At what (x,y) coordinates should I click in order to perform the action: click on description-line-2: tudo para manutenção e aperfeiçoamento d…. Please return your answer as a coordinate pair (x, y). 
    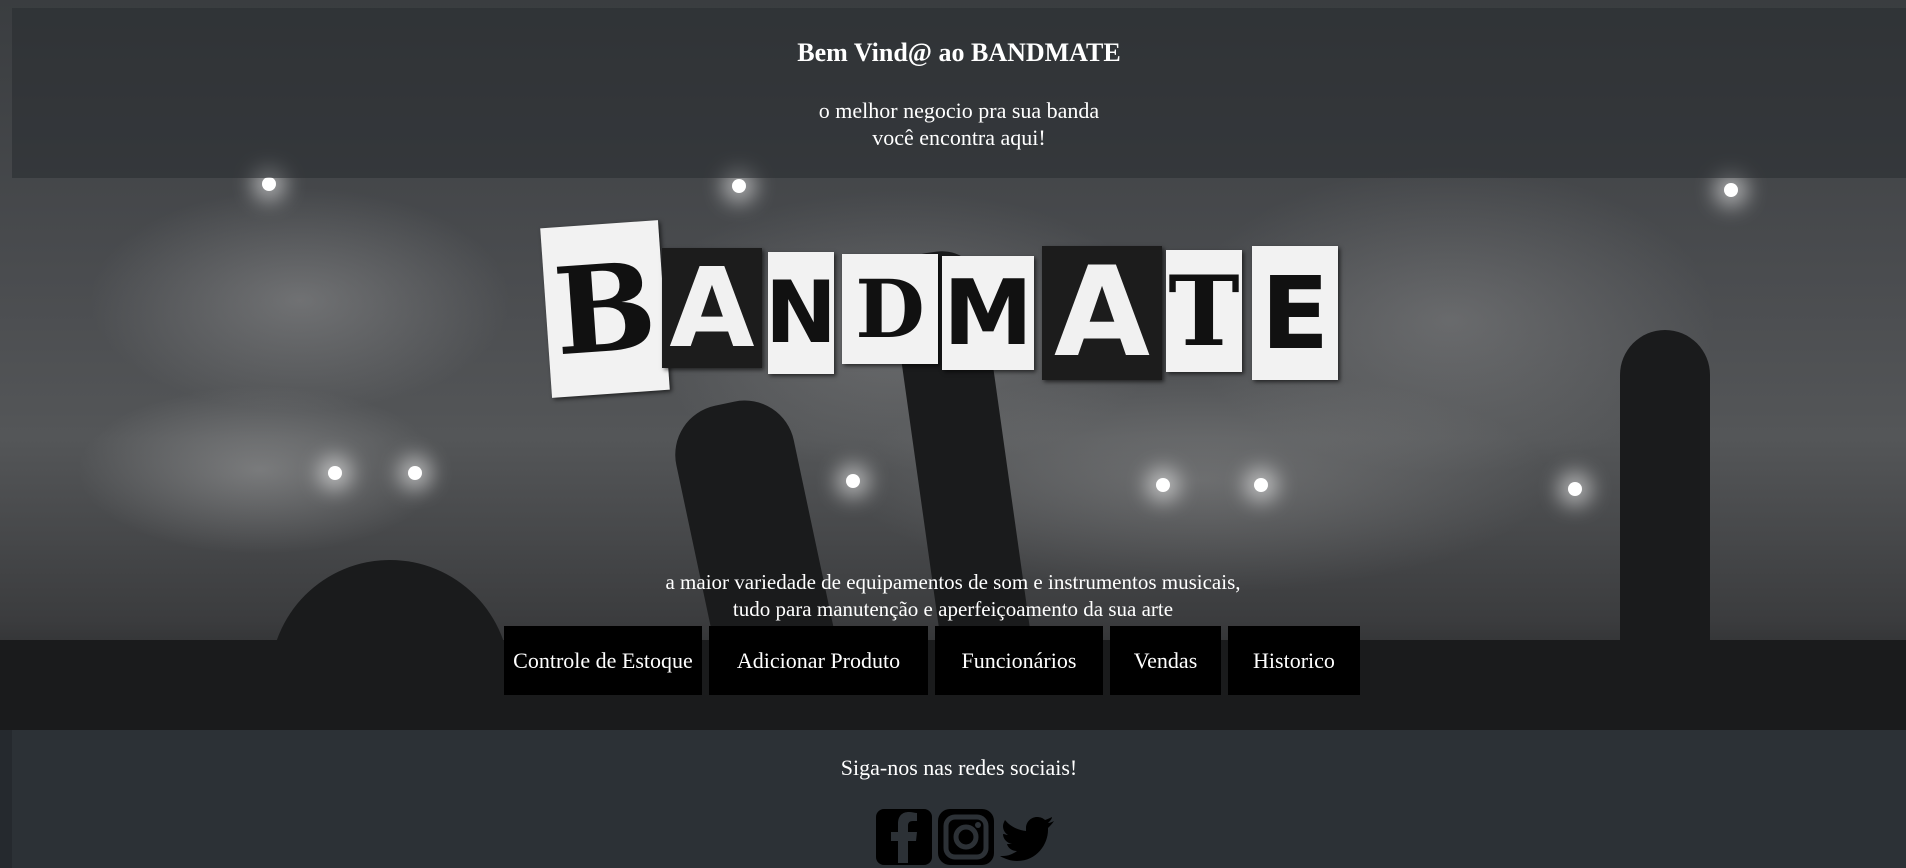
    Looking at the image, I should click on (953, 609).